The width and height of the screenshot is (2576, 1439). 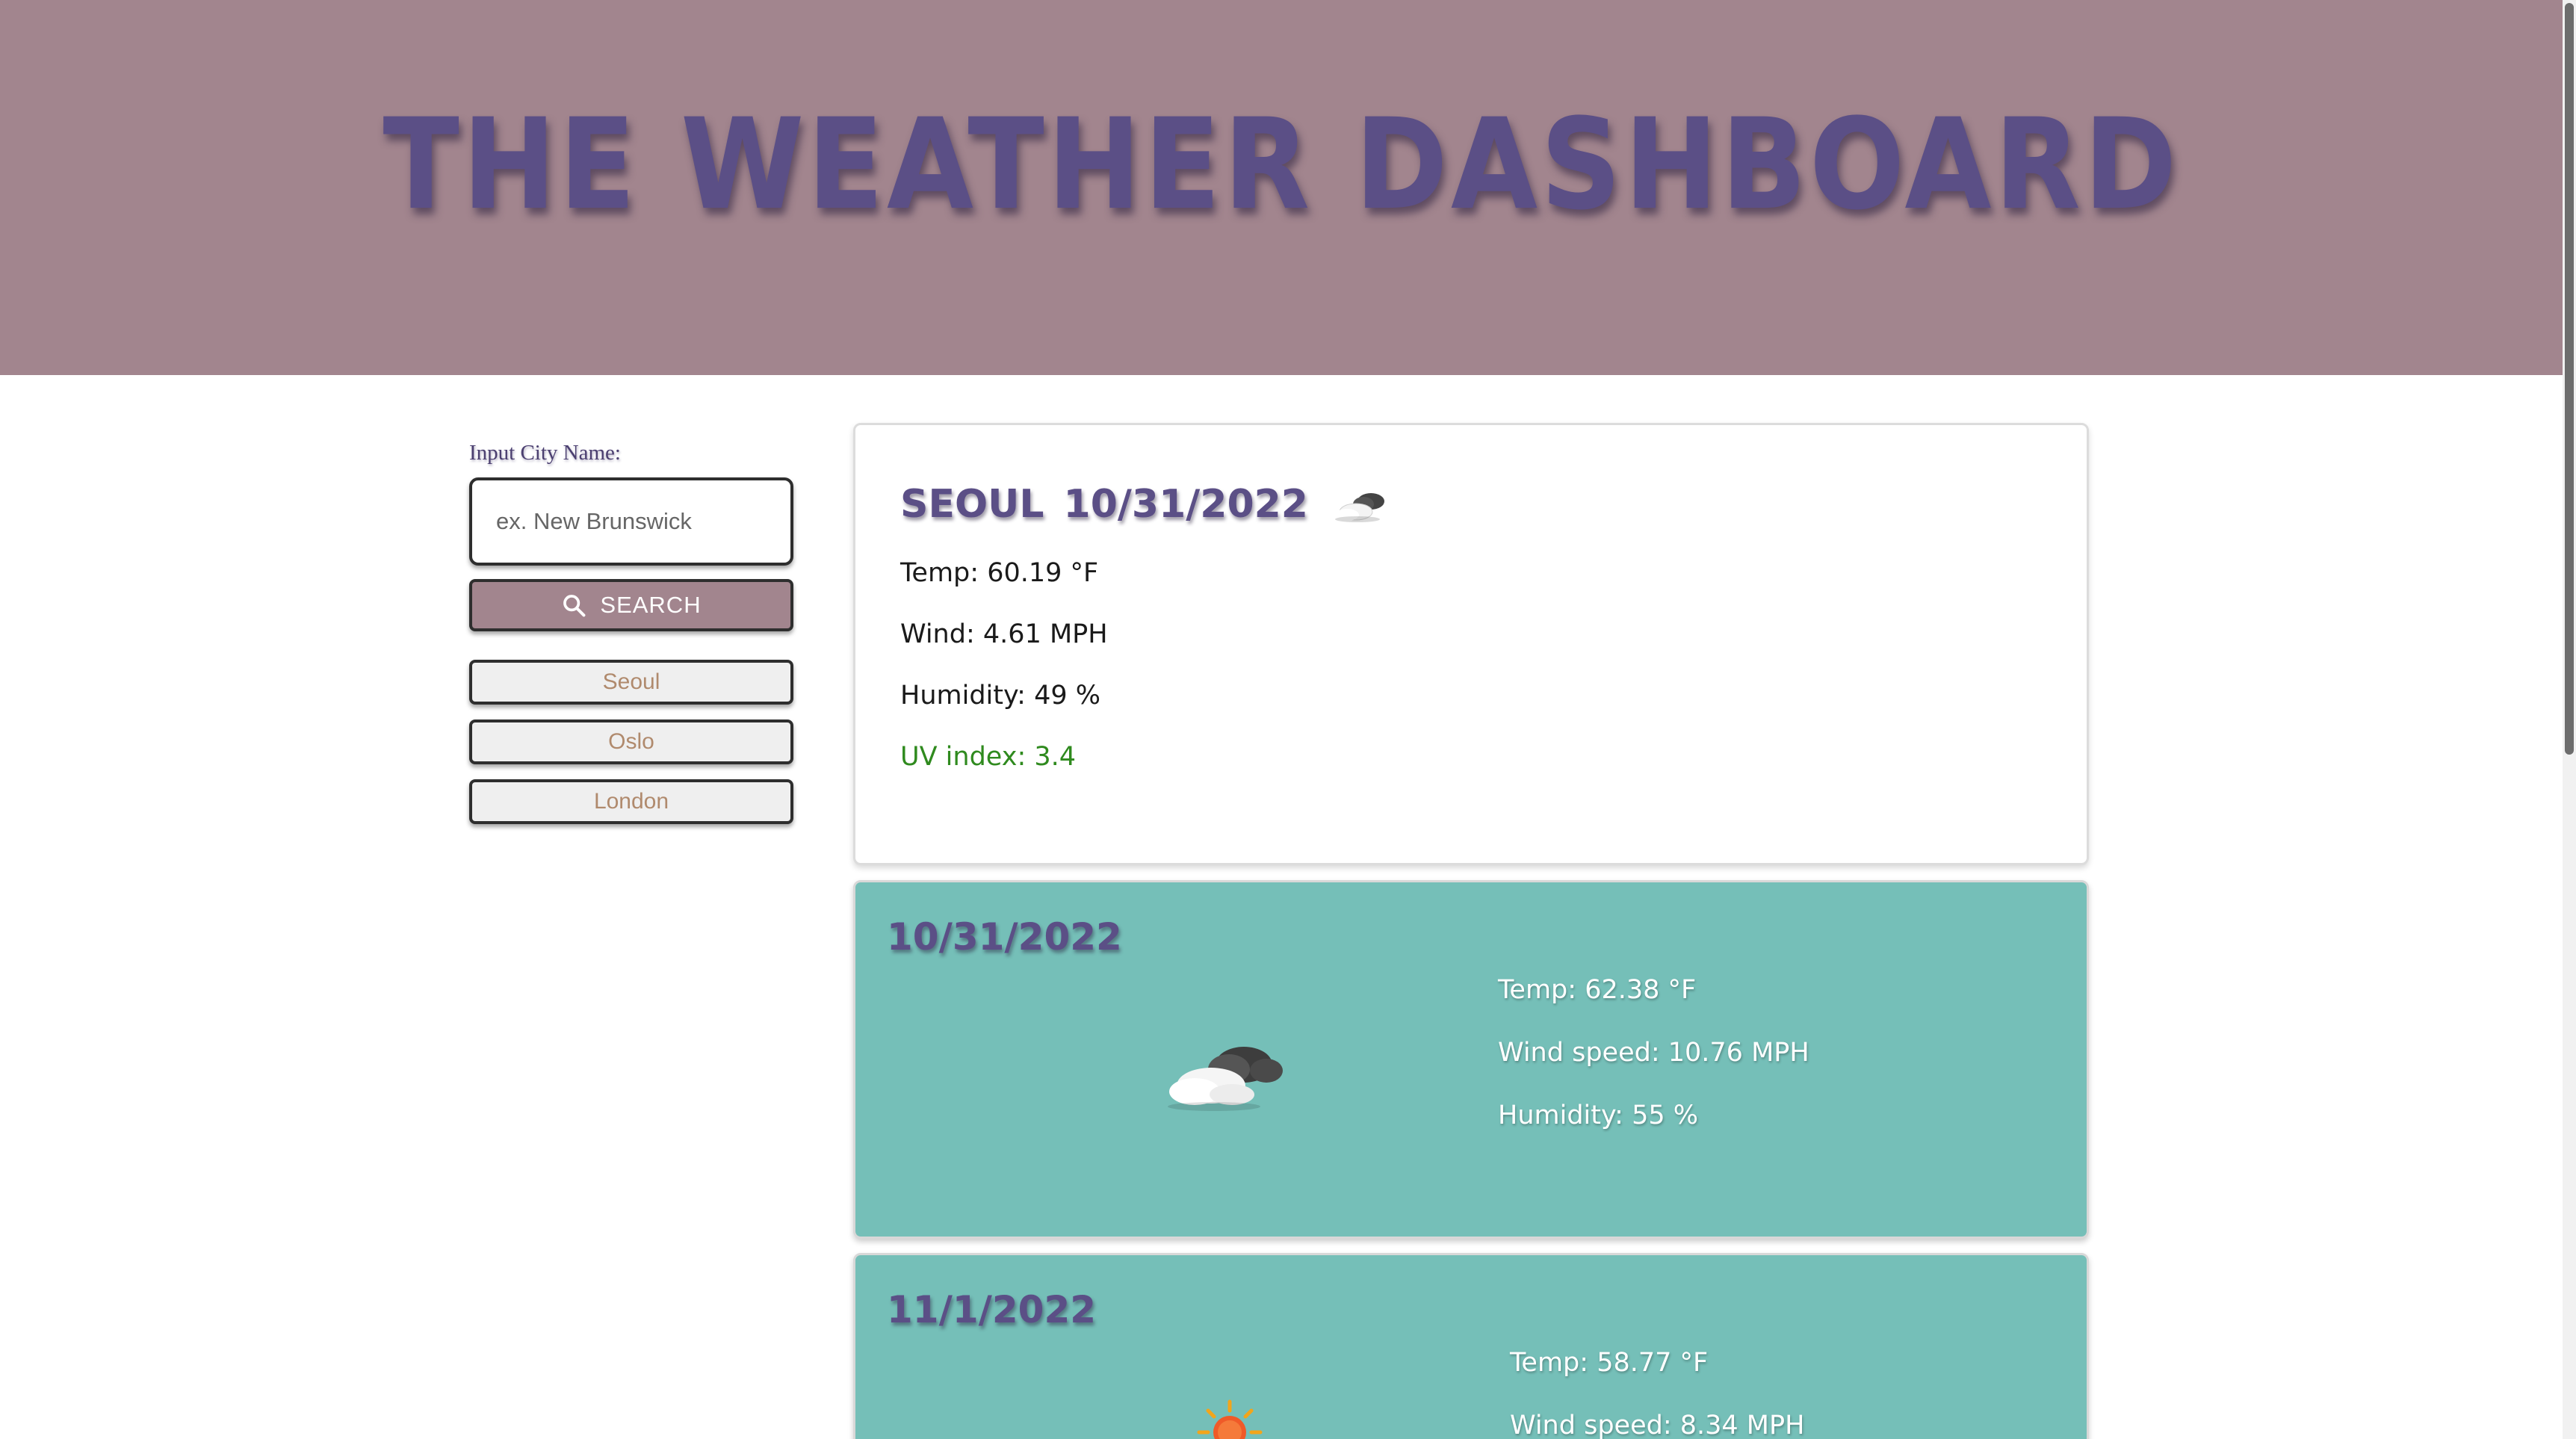 I want to click on forecast-wind: Wind speed: 10.76 MPH, so click(x=1653, y=1053).